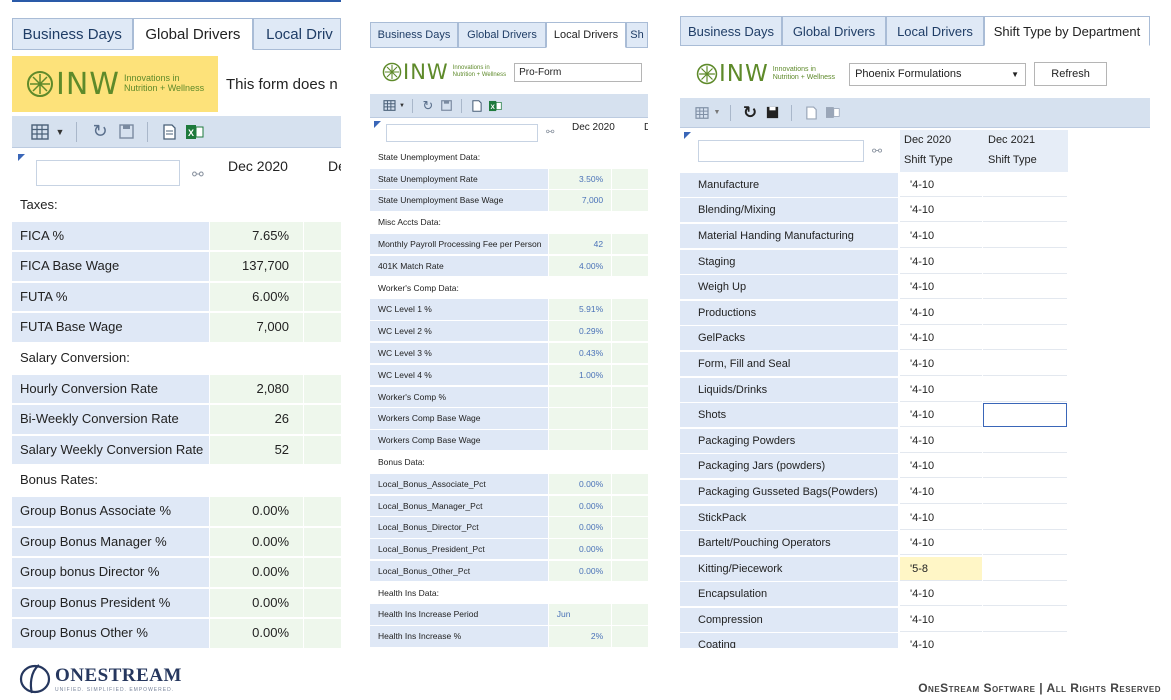 Image resolution: width=1171 pixels, height=700 pixels. Describe the element at coordinates (297, 33) in the screenshot. I see `tab-local-drivers: Local Driv` at that location.